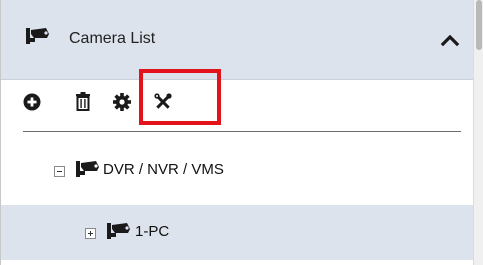 The width and height of the screenshot is (483, 265). Describe the element at coordinates (450, 40) in the screenshot. I see `chevron-up-icon` at that location.